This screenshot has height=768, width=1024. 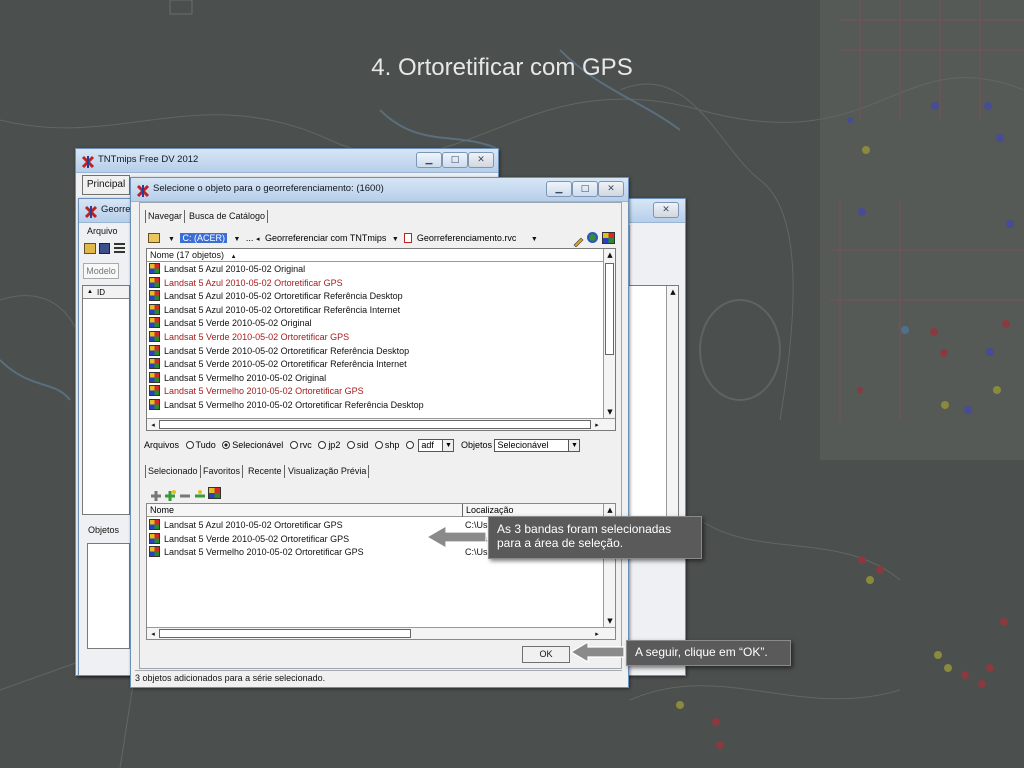 What do you see at coordinates (546, 654) in the screenshot?
I see `ok-button: OK` at bounding box center [546, 654].